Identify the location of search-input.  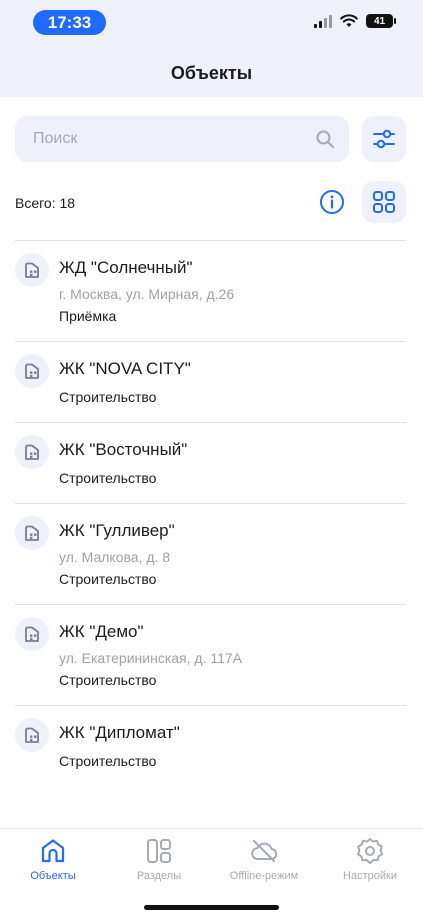
(174, 139).